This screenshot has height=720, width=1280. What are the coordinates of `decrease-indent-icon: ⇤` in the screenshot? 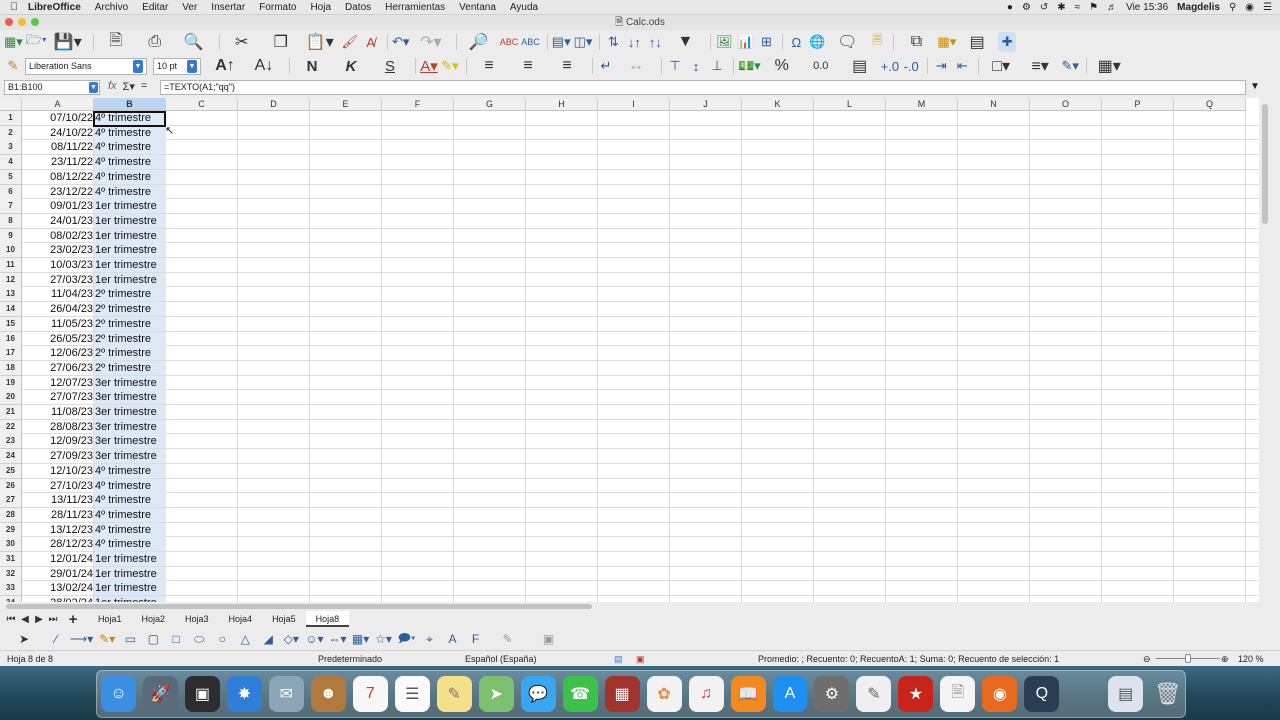 It's located at (962, 66).